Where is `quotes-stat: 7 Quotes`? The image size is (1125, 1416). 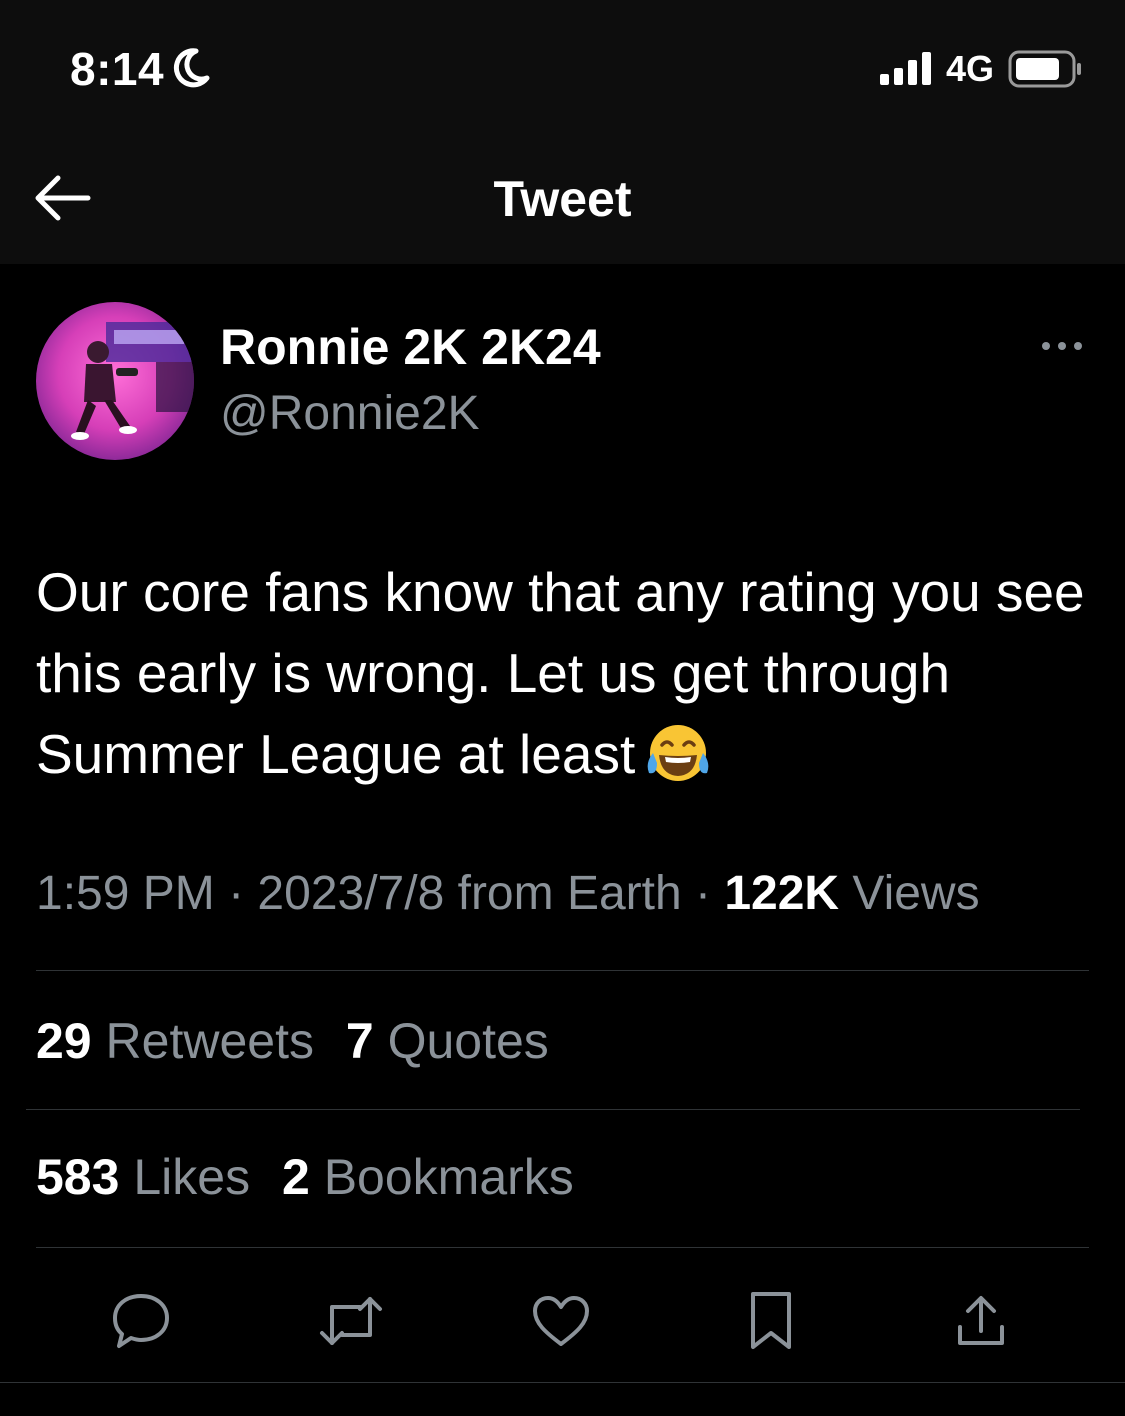
quotes-stat: 7 Quotes is located at coordinates (447, 1041).